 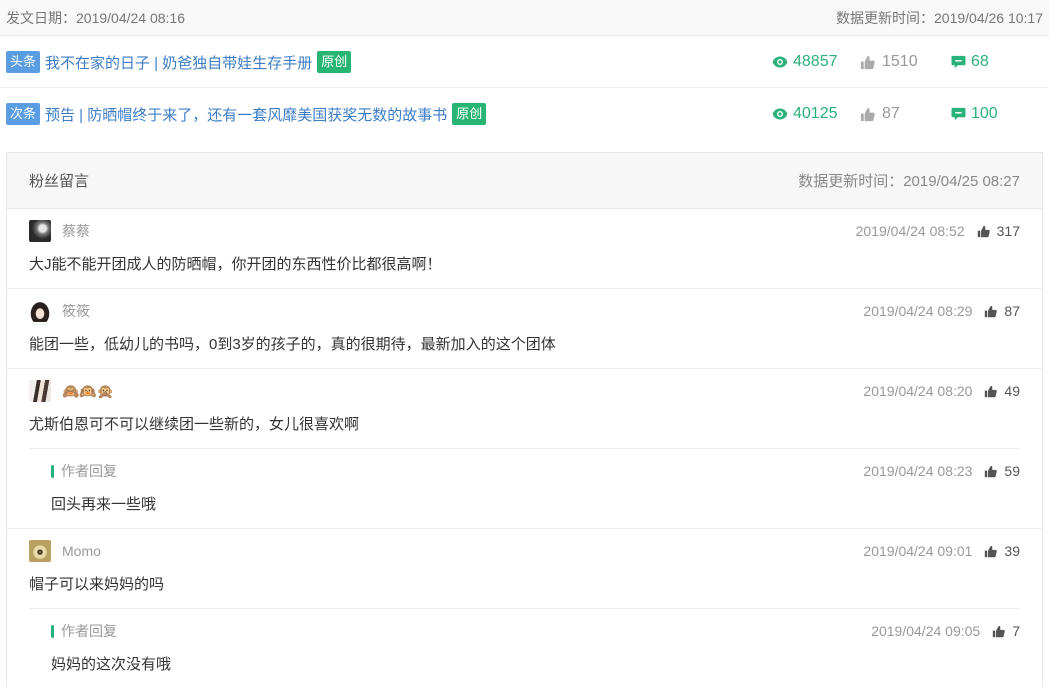 I want to click on comment-text: 帽子可以来妈妈的吗, so click(x=97, y=584).